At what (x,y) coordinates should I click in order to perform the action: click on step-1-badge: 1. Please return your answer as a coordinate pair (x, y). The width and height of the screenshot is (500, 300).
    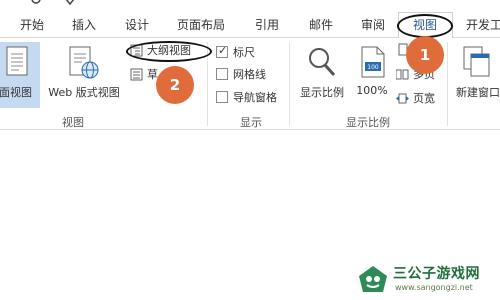
    Looking at the image, I should click on (425, 55).